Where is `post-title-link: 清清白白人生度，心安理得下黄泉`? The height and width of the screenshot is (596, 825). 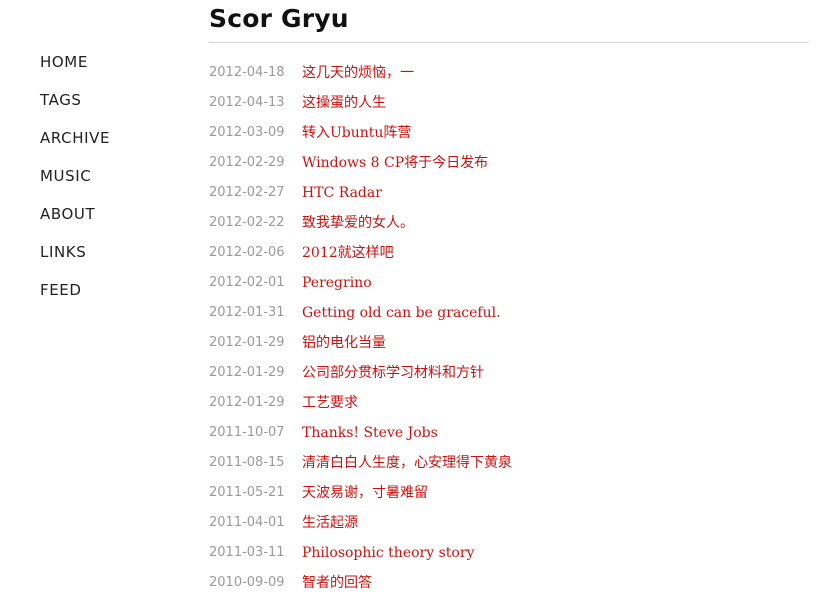
post-title-link: 清清白白人生度，心安理得下黄泉 is located at coordinates (407, 463).